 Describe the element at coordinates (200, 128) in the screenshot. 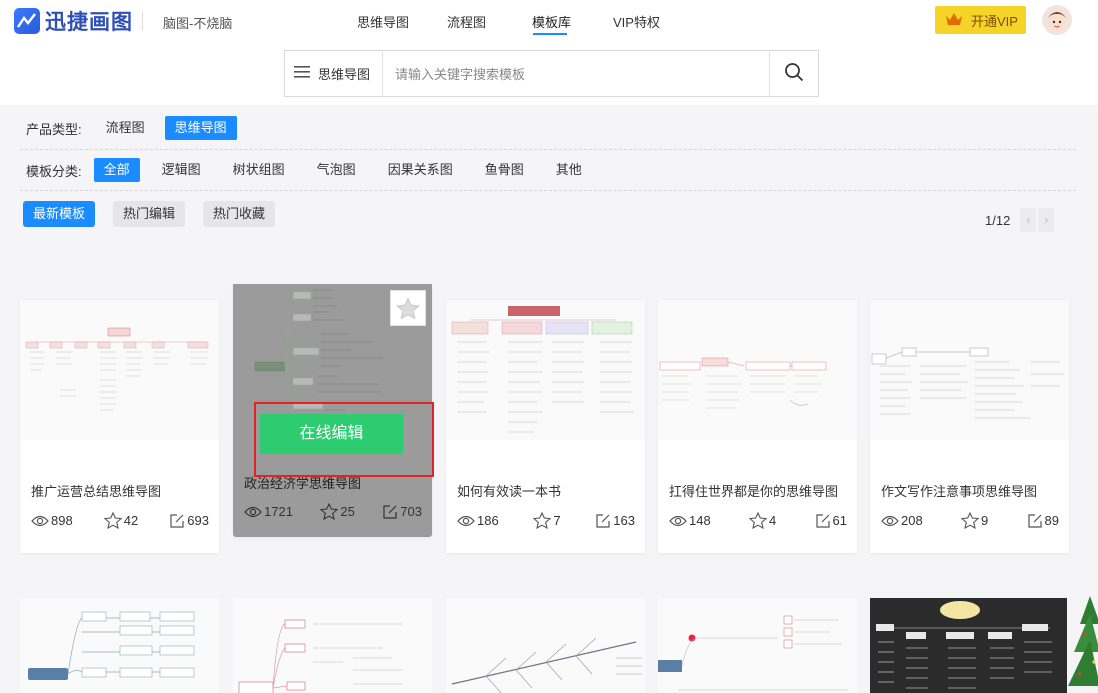

I see `product-type-mindmap: 思维导图` at that location.